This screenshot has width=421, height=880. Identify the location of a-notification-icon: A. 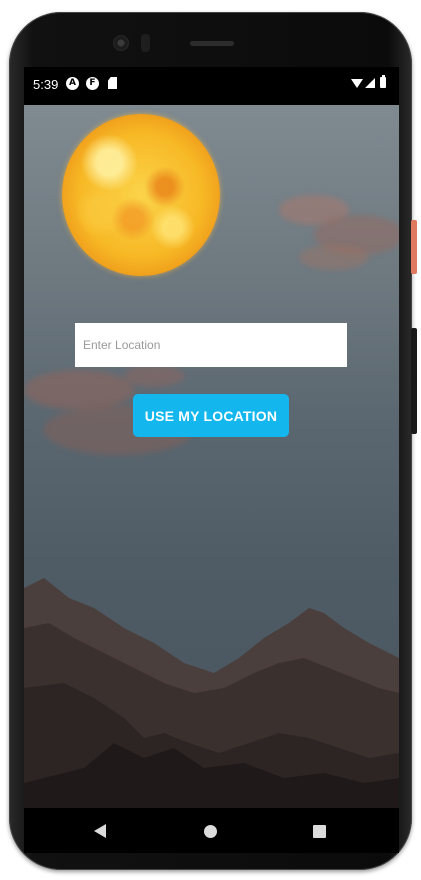
(72, 83).